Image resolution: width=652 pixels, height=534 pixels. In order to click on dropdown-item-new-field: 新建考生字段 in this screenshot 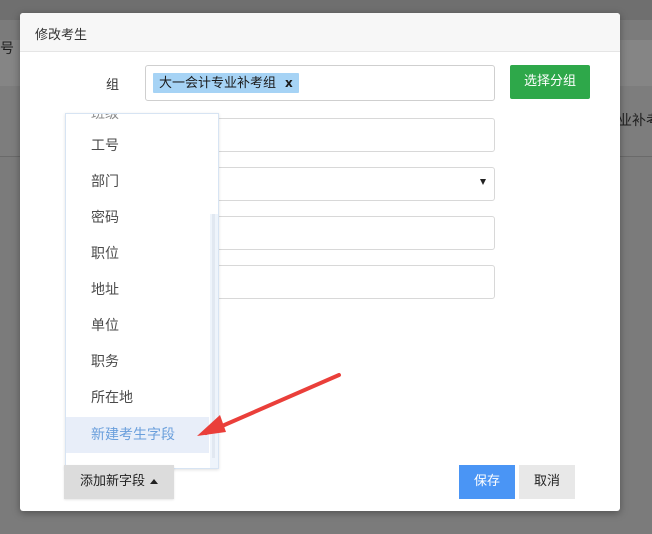, I will do `click(137, 435)`.